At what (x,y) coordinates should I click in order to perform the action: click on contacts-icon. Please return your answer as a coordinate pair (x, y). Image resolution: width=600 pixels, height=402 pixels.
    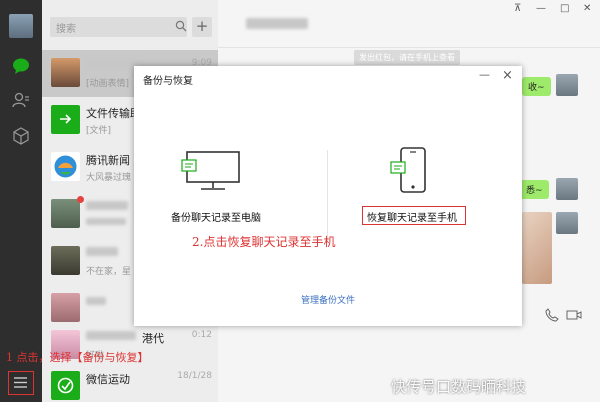
    Looking at the image, I should click on (21, 100).